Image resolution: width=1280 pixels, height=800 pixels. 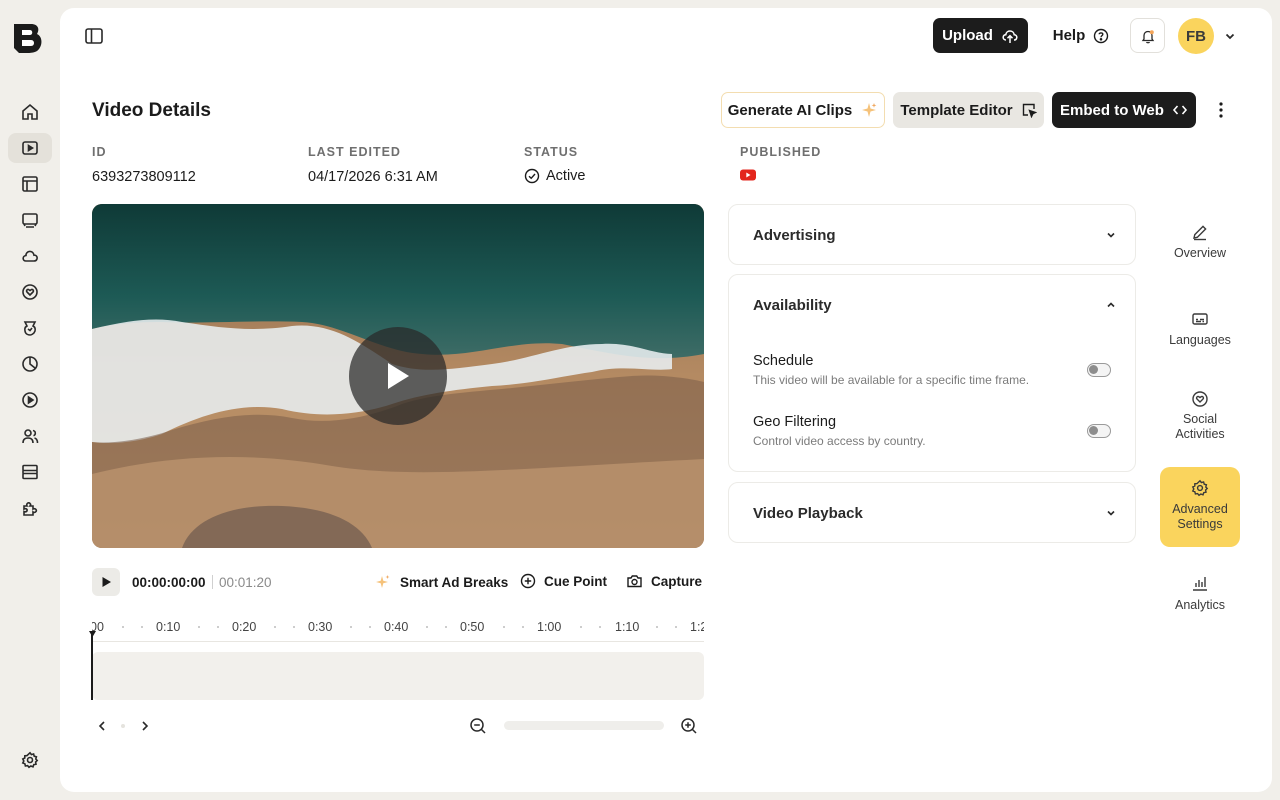 I want to click on video-playback-panel: Video Playback, so click(x=932, y=512).